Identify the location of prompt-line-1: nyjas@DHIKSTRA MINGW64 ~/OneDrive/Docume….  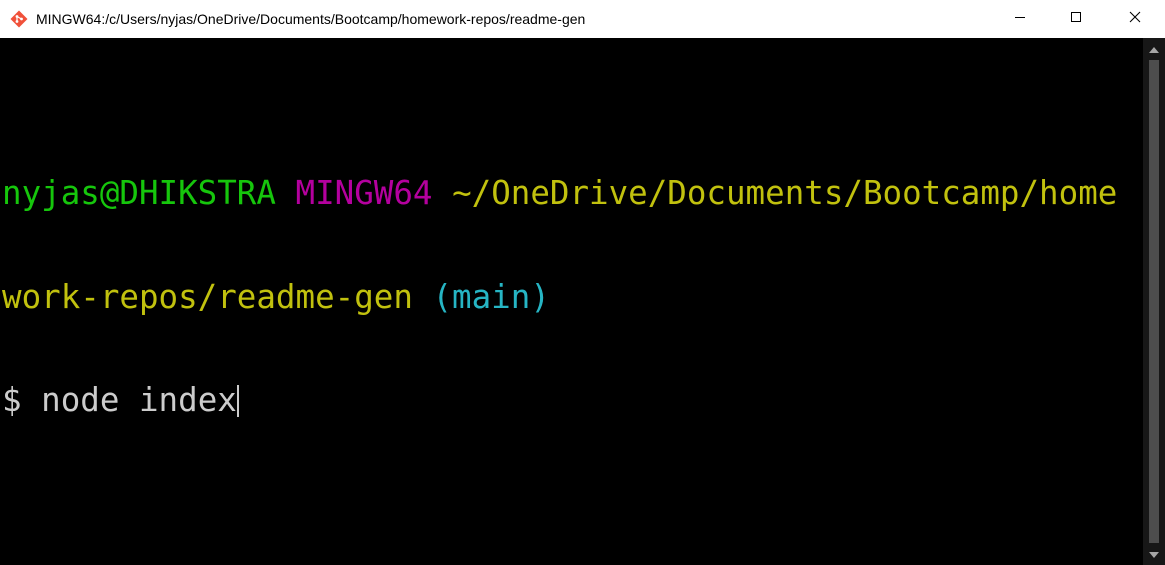
(559, 193).